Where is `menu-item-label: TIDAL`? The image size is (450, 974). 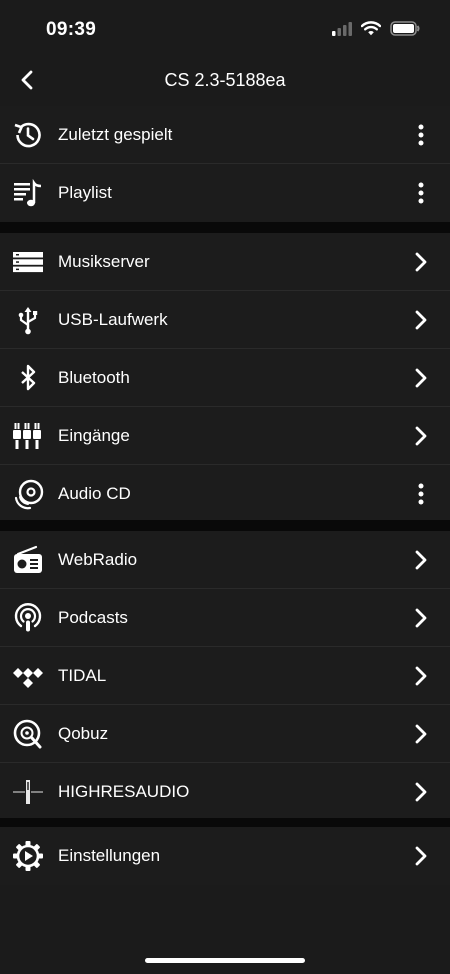 menu-item-label: TIDAL is located at coordinates (82, 675).